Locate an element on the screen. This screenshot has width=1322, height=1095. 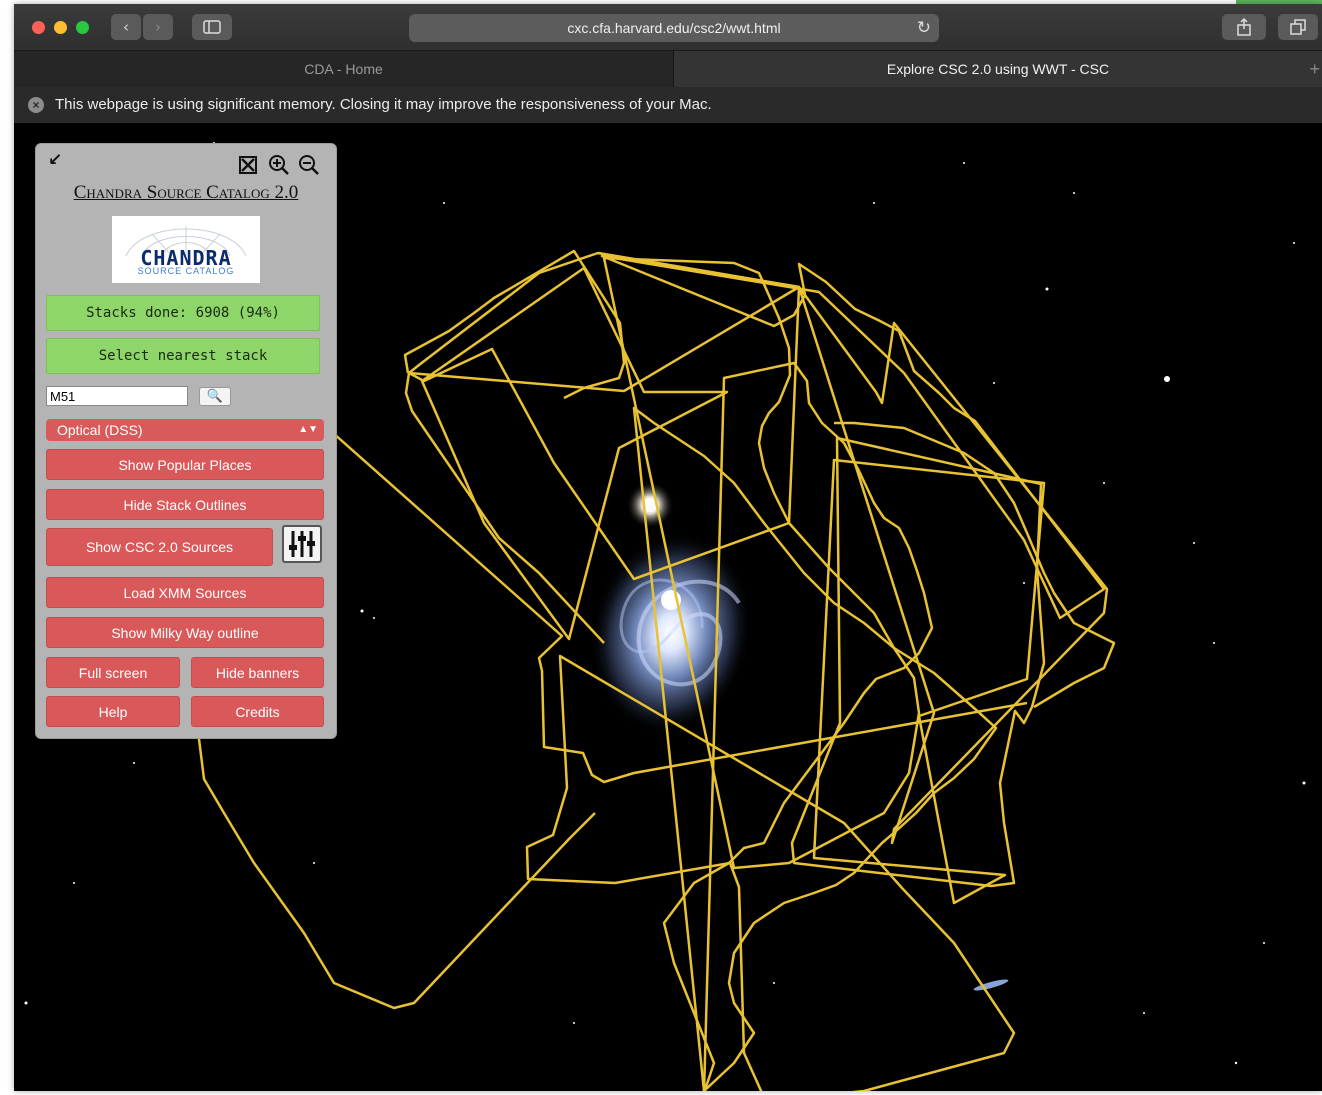
browser-toolbar: ‹ › cxc.cfa.harvard.edu/csc2/wwt.html ↻ is located at coordinates (668, 27).